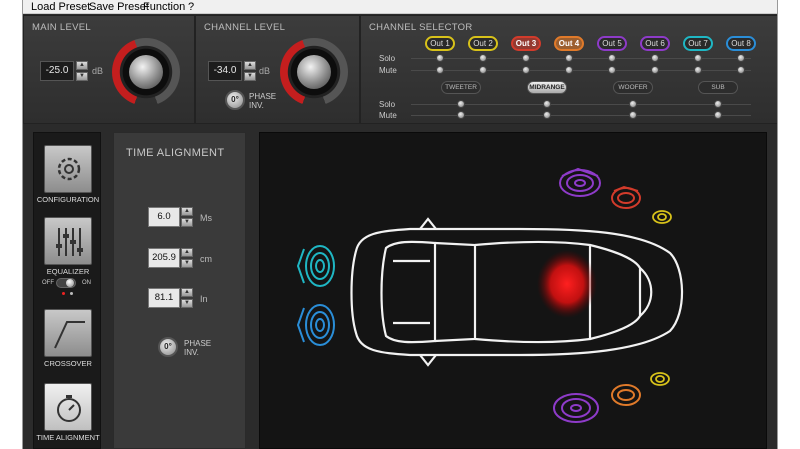 Image resolution: width=800 pixels, height=449 pixels. I want to click on knob-cap, so click(314, 72).